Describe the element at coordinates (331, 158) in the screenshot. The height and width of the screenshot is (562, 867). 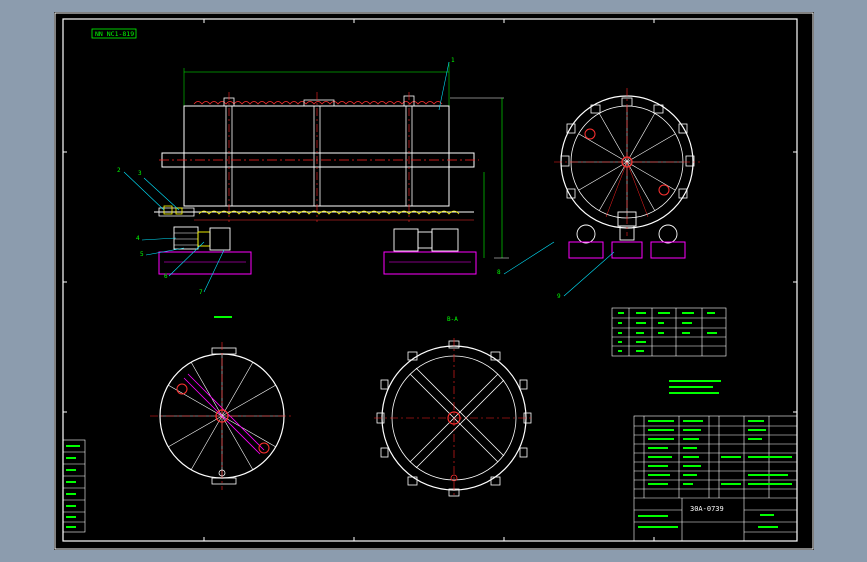
I see `front-view: 1` at that location.